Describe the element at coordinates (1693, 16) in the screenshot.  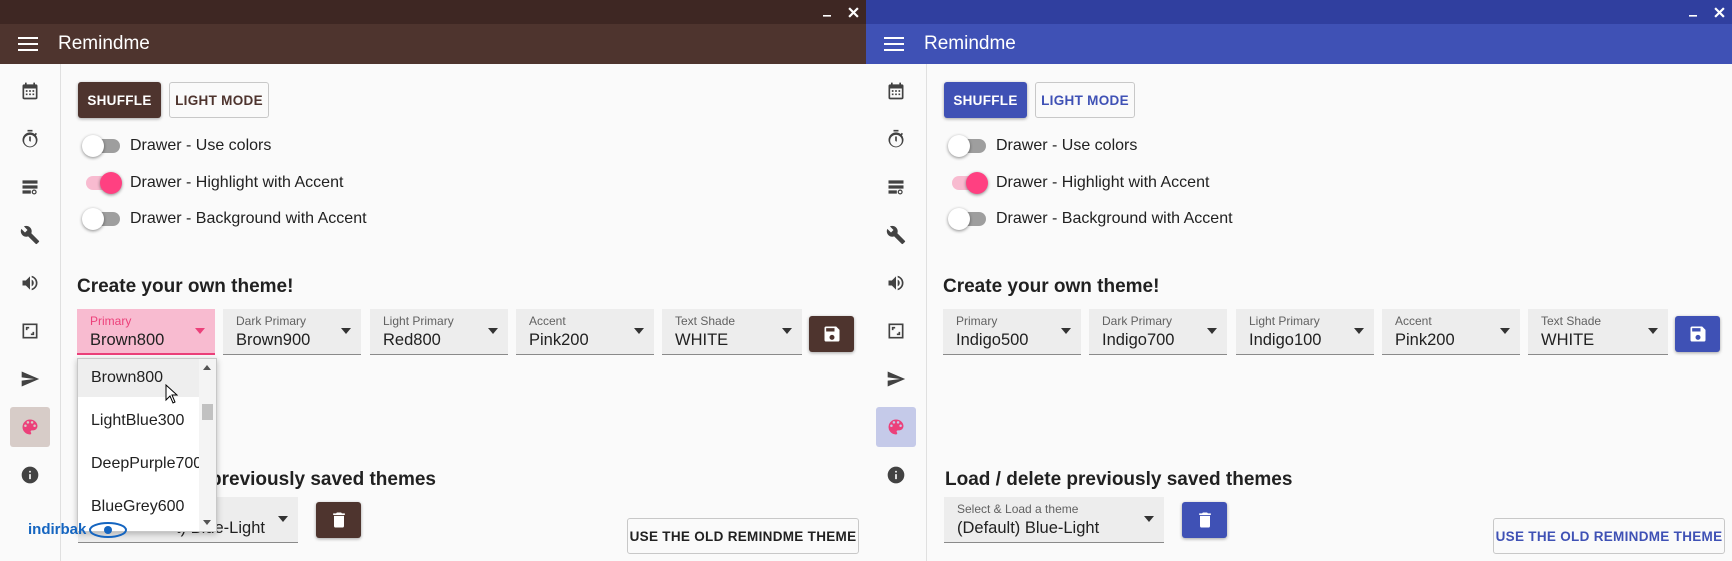
I see `minimize-icon` at that location.